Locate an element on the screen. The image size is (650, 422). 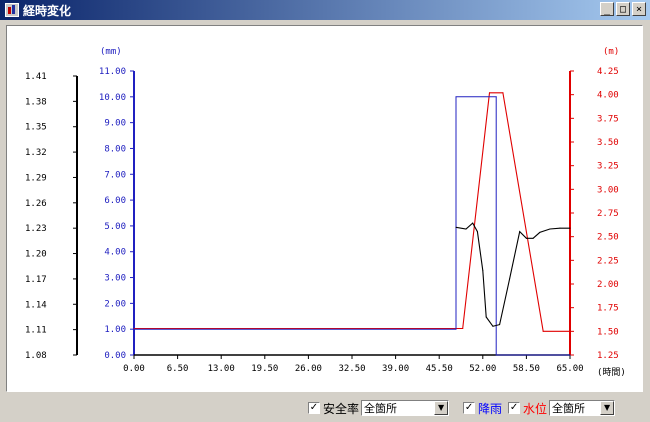
rain-label: 降雨 is located at coordinates (490, 408).